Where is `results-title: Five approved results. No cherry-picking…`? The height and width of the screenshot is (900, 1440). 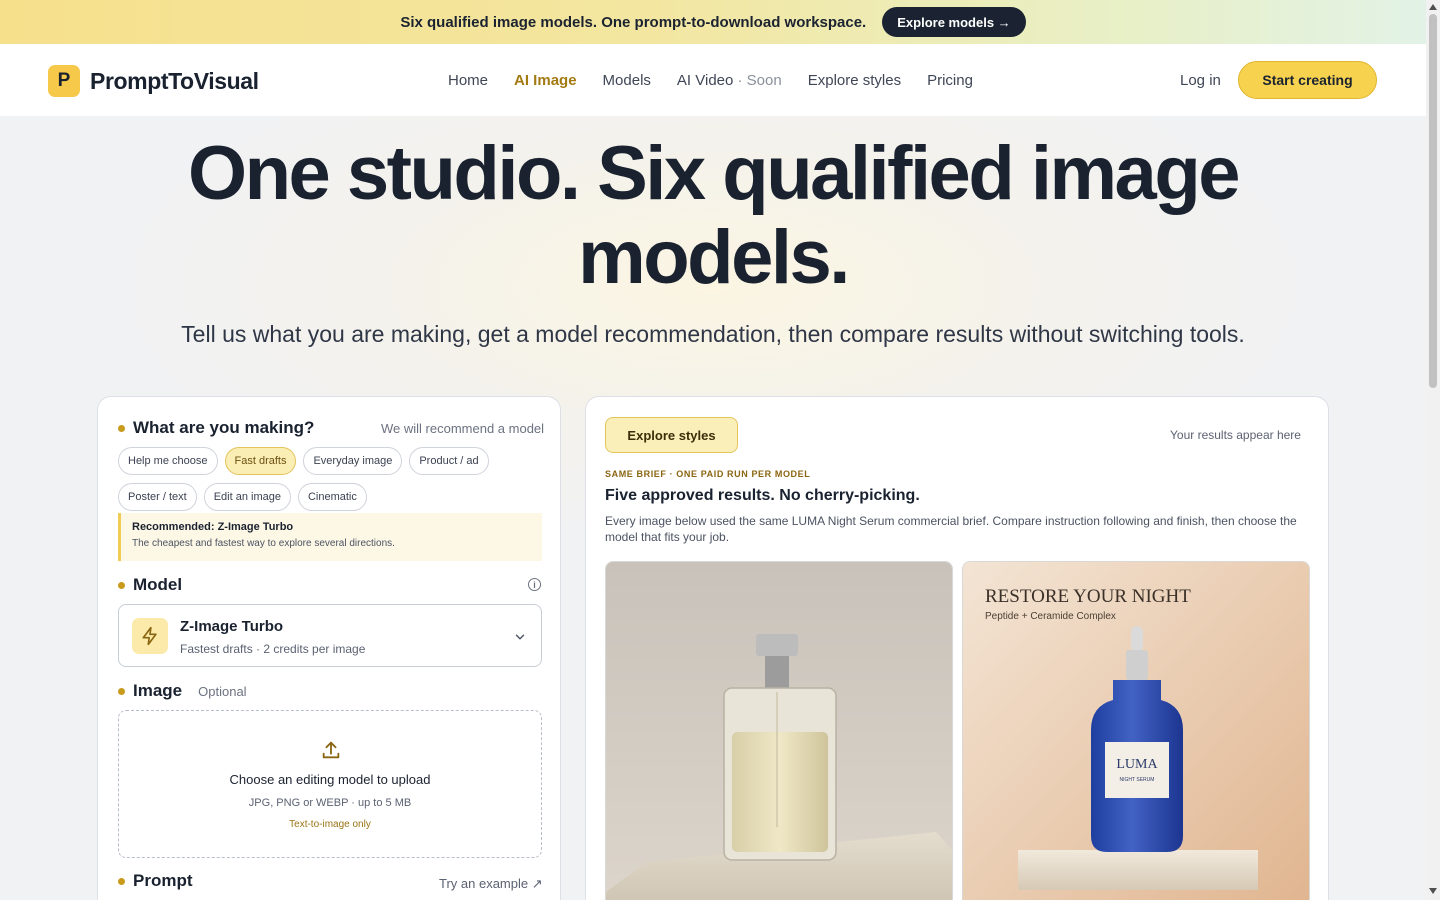
results-title: Five approved results. No cherry-picking… is located at coordinates (762, 495).